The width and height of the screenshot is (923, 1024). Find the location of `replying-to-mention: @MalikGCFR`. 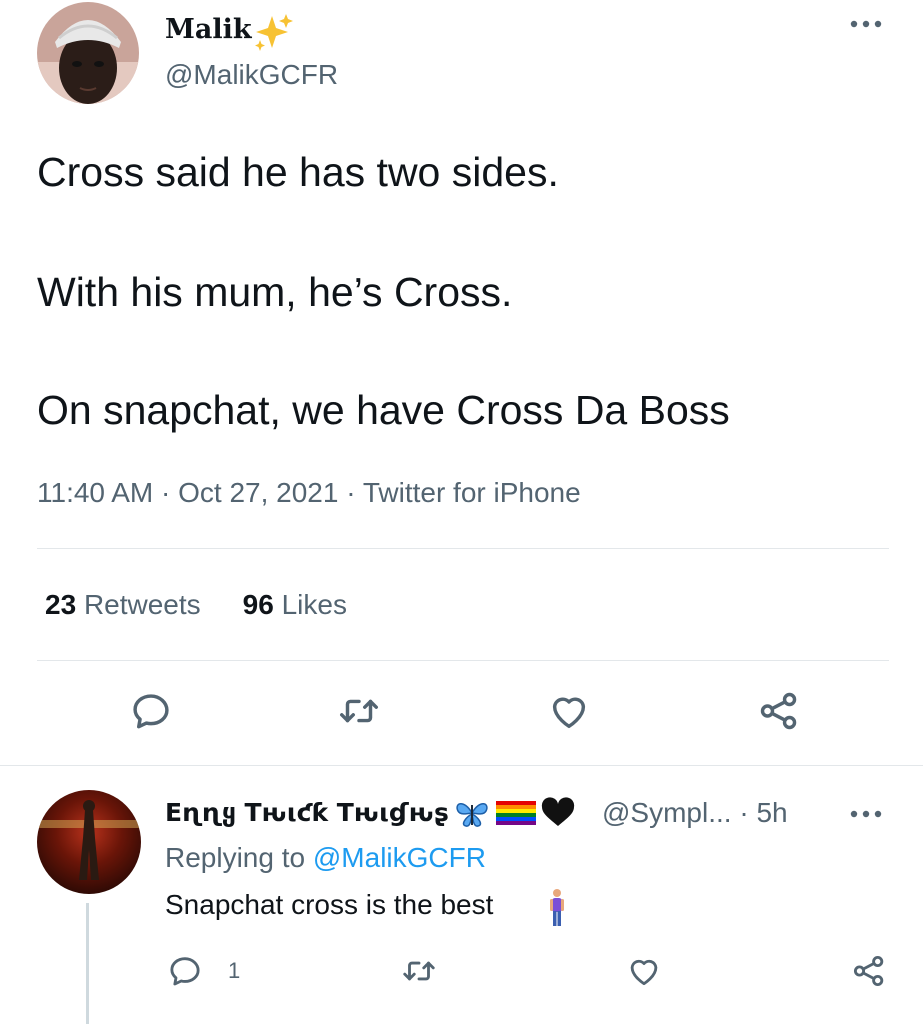

replying-to-mention: @MalikGCFR is located at coordinates (399, 857).